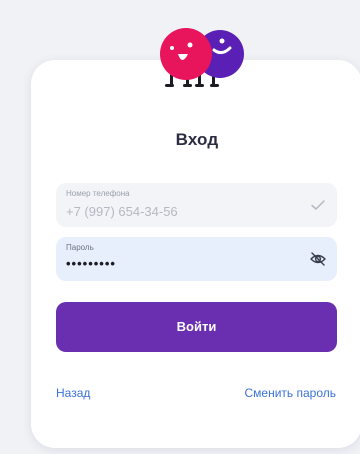 This screenshot has height=454, width=360. What do you see at coordinates (318, 259) in the screenshot?
I see `eye-off-icon` at bounding box center [318, 259].